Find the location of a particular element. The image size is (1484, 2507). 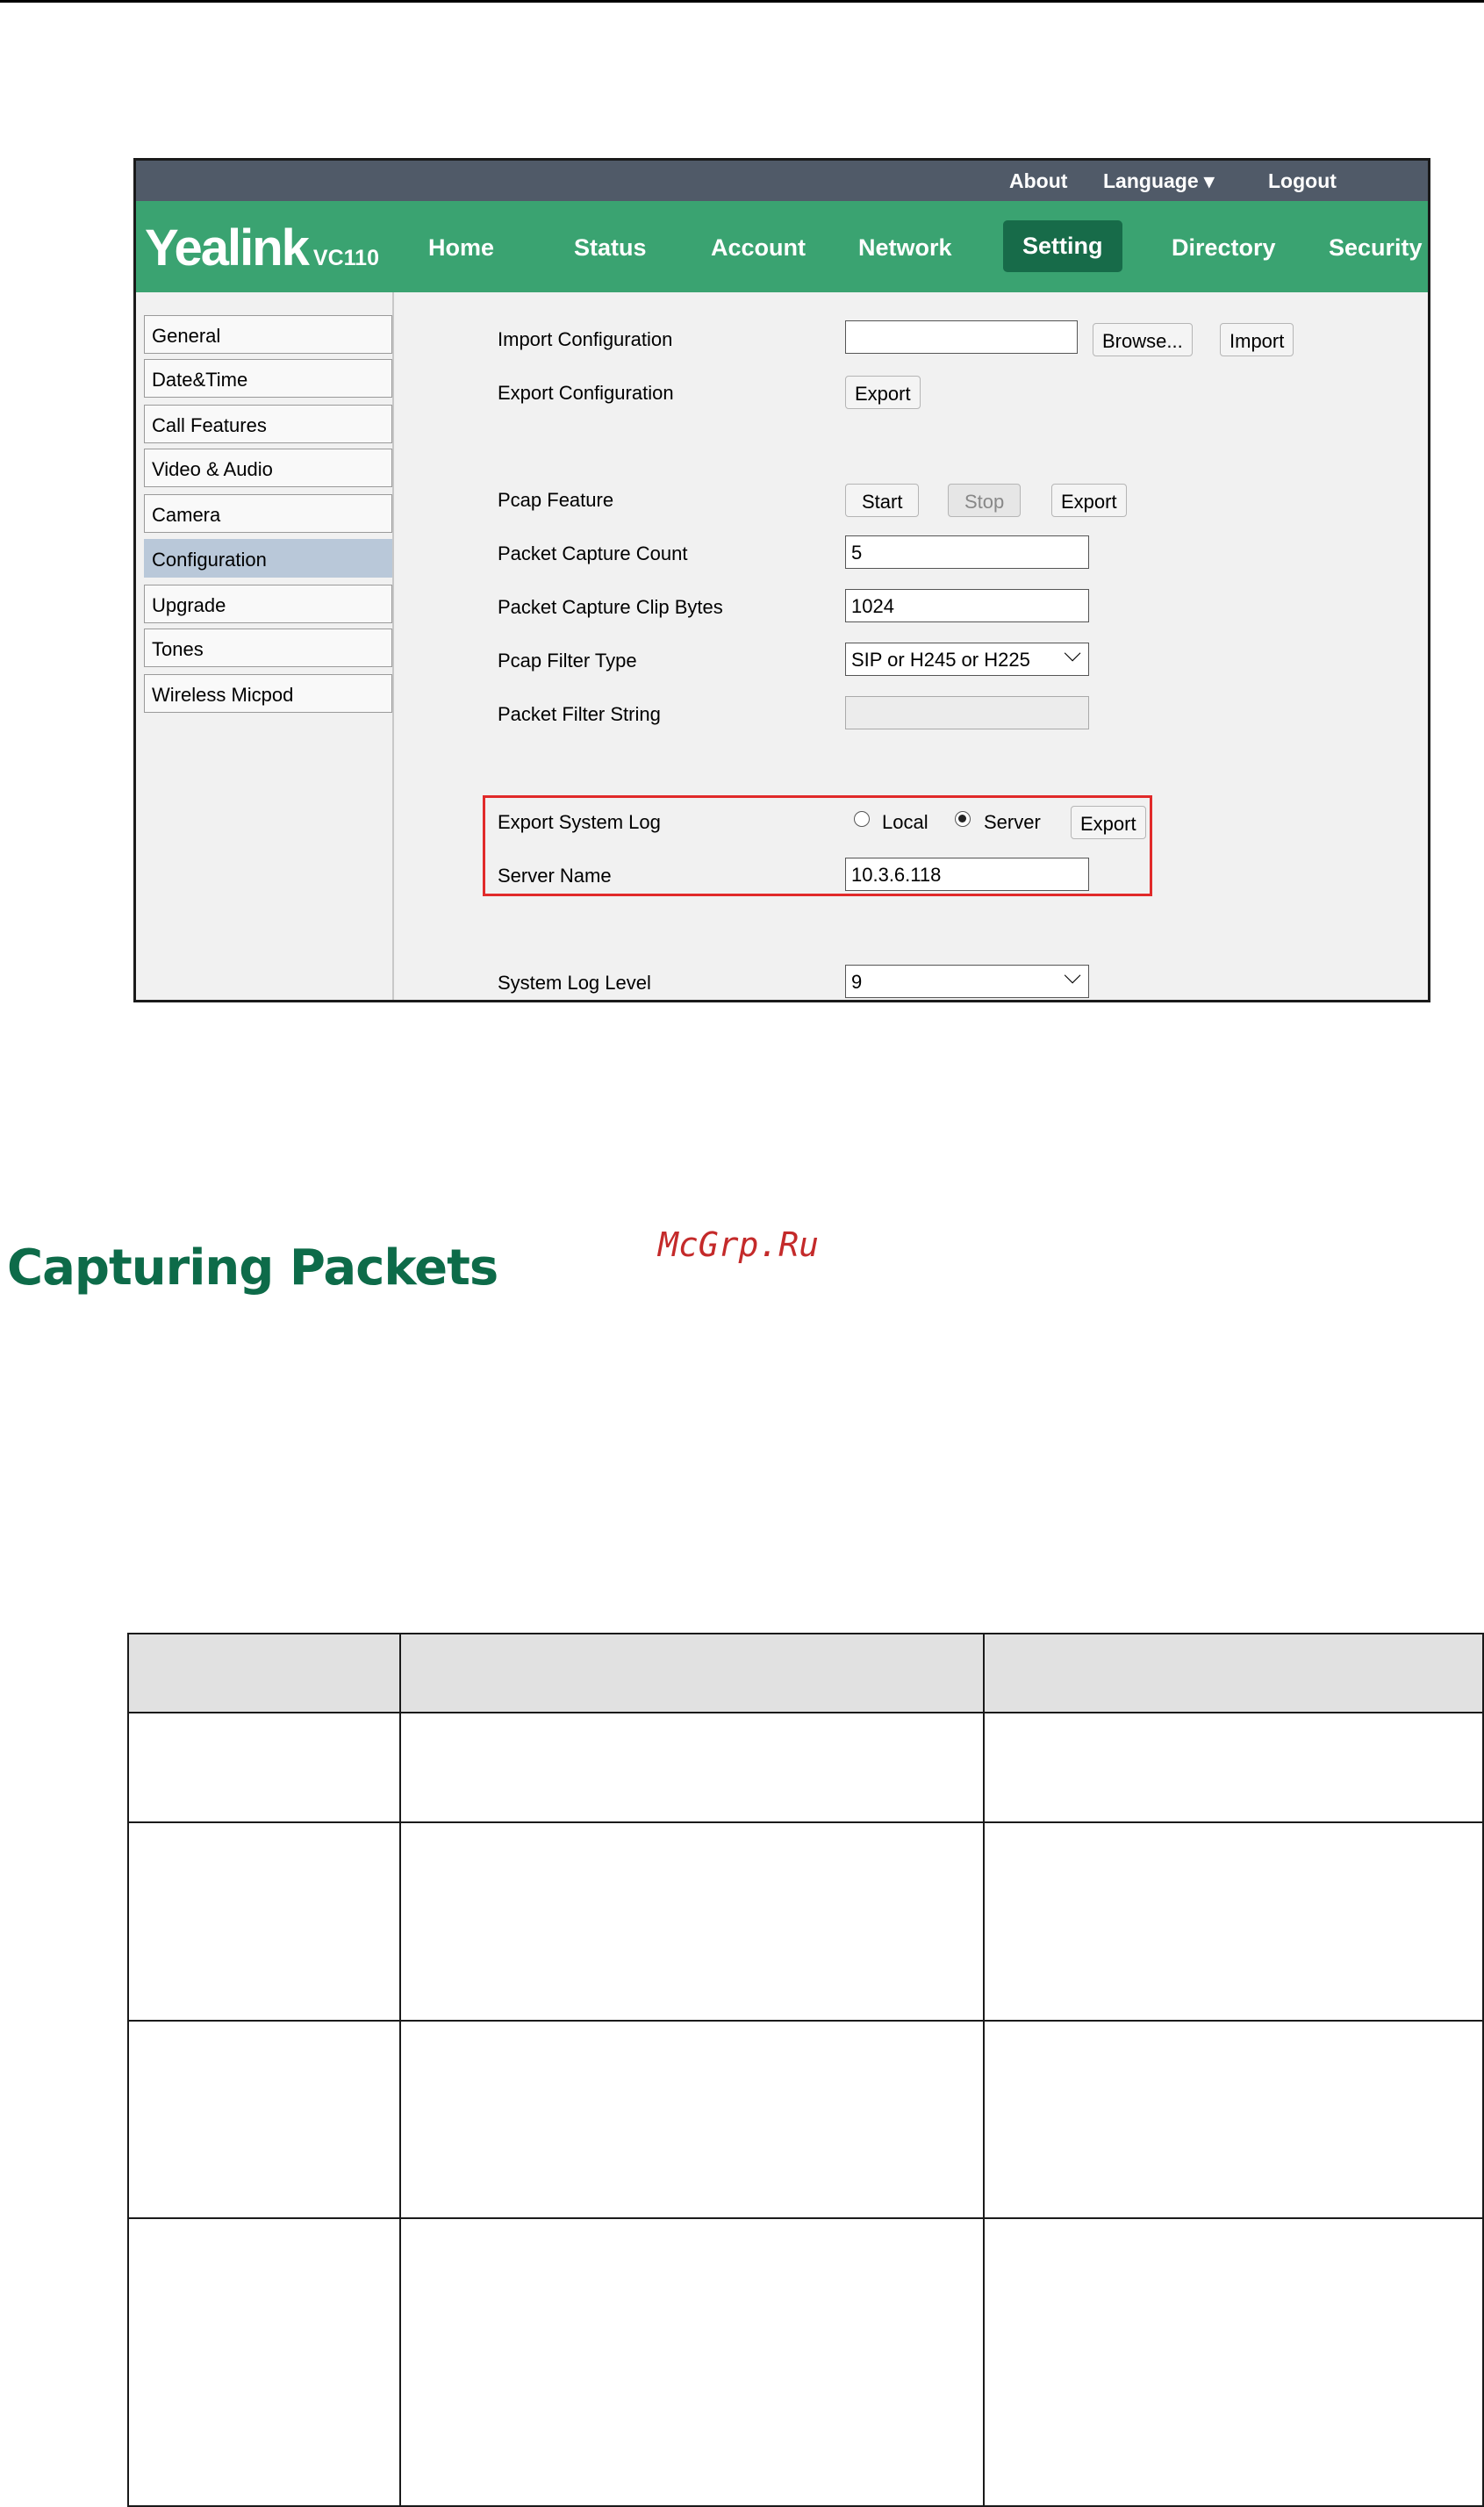

top-rule is located at coordinates (742, 1).